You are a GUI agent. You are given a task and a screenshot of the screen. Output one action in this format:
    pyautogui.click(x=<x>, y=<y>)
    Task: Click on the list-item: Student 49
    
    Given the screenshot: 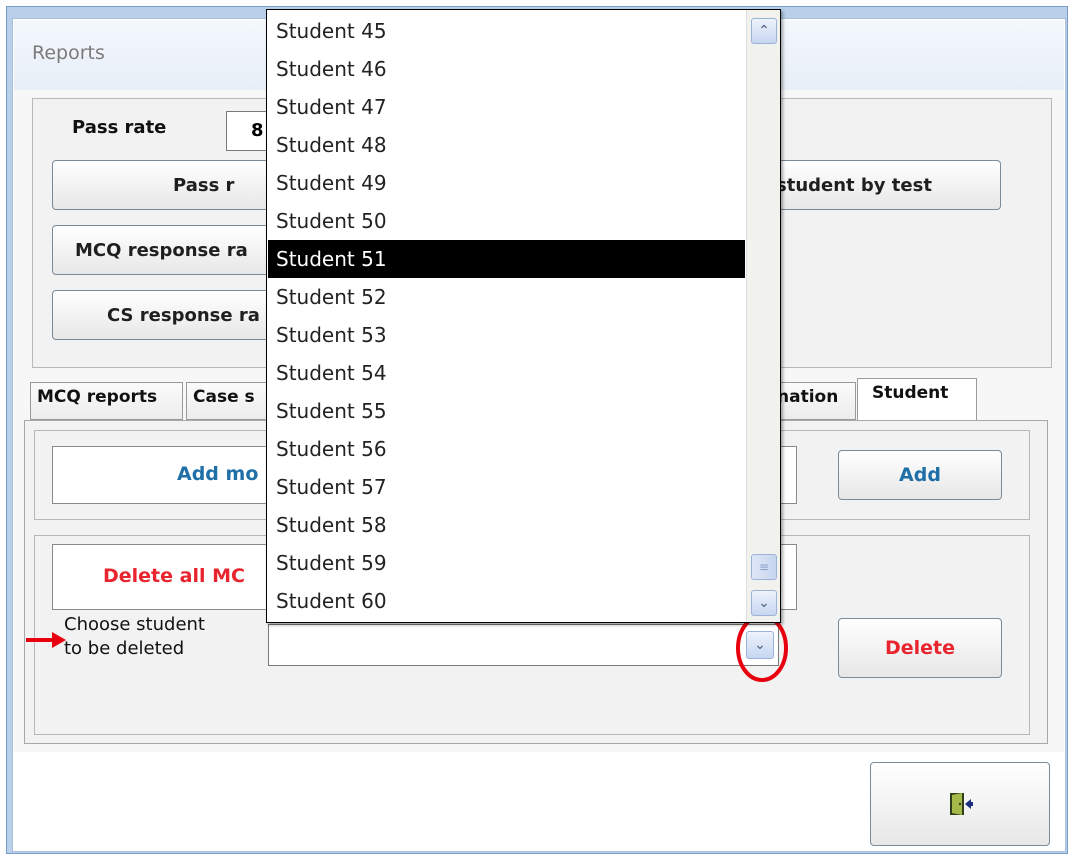 What is the action you would take?
    pyautogui.click(x=506, y=183)
    